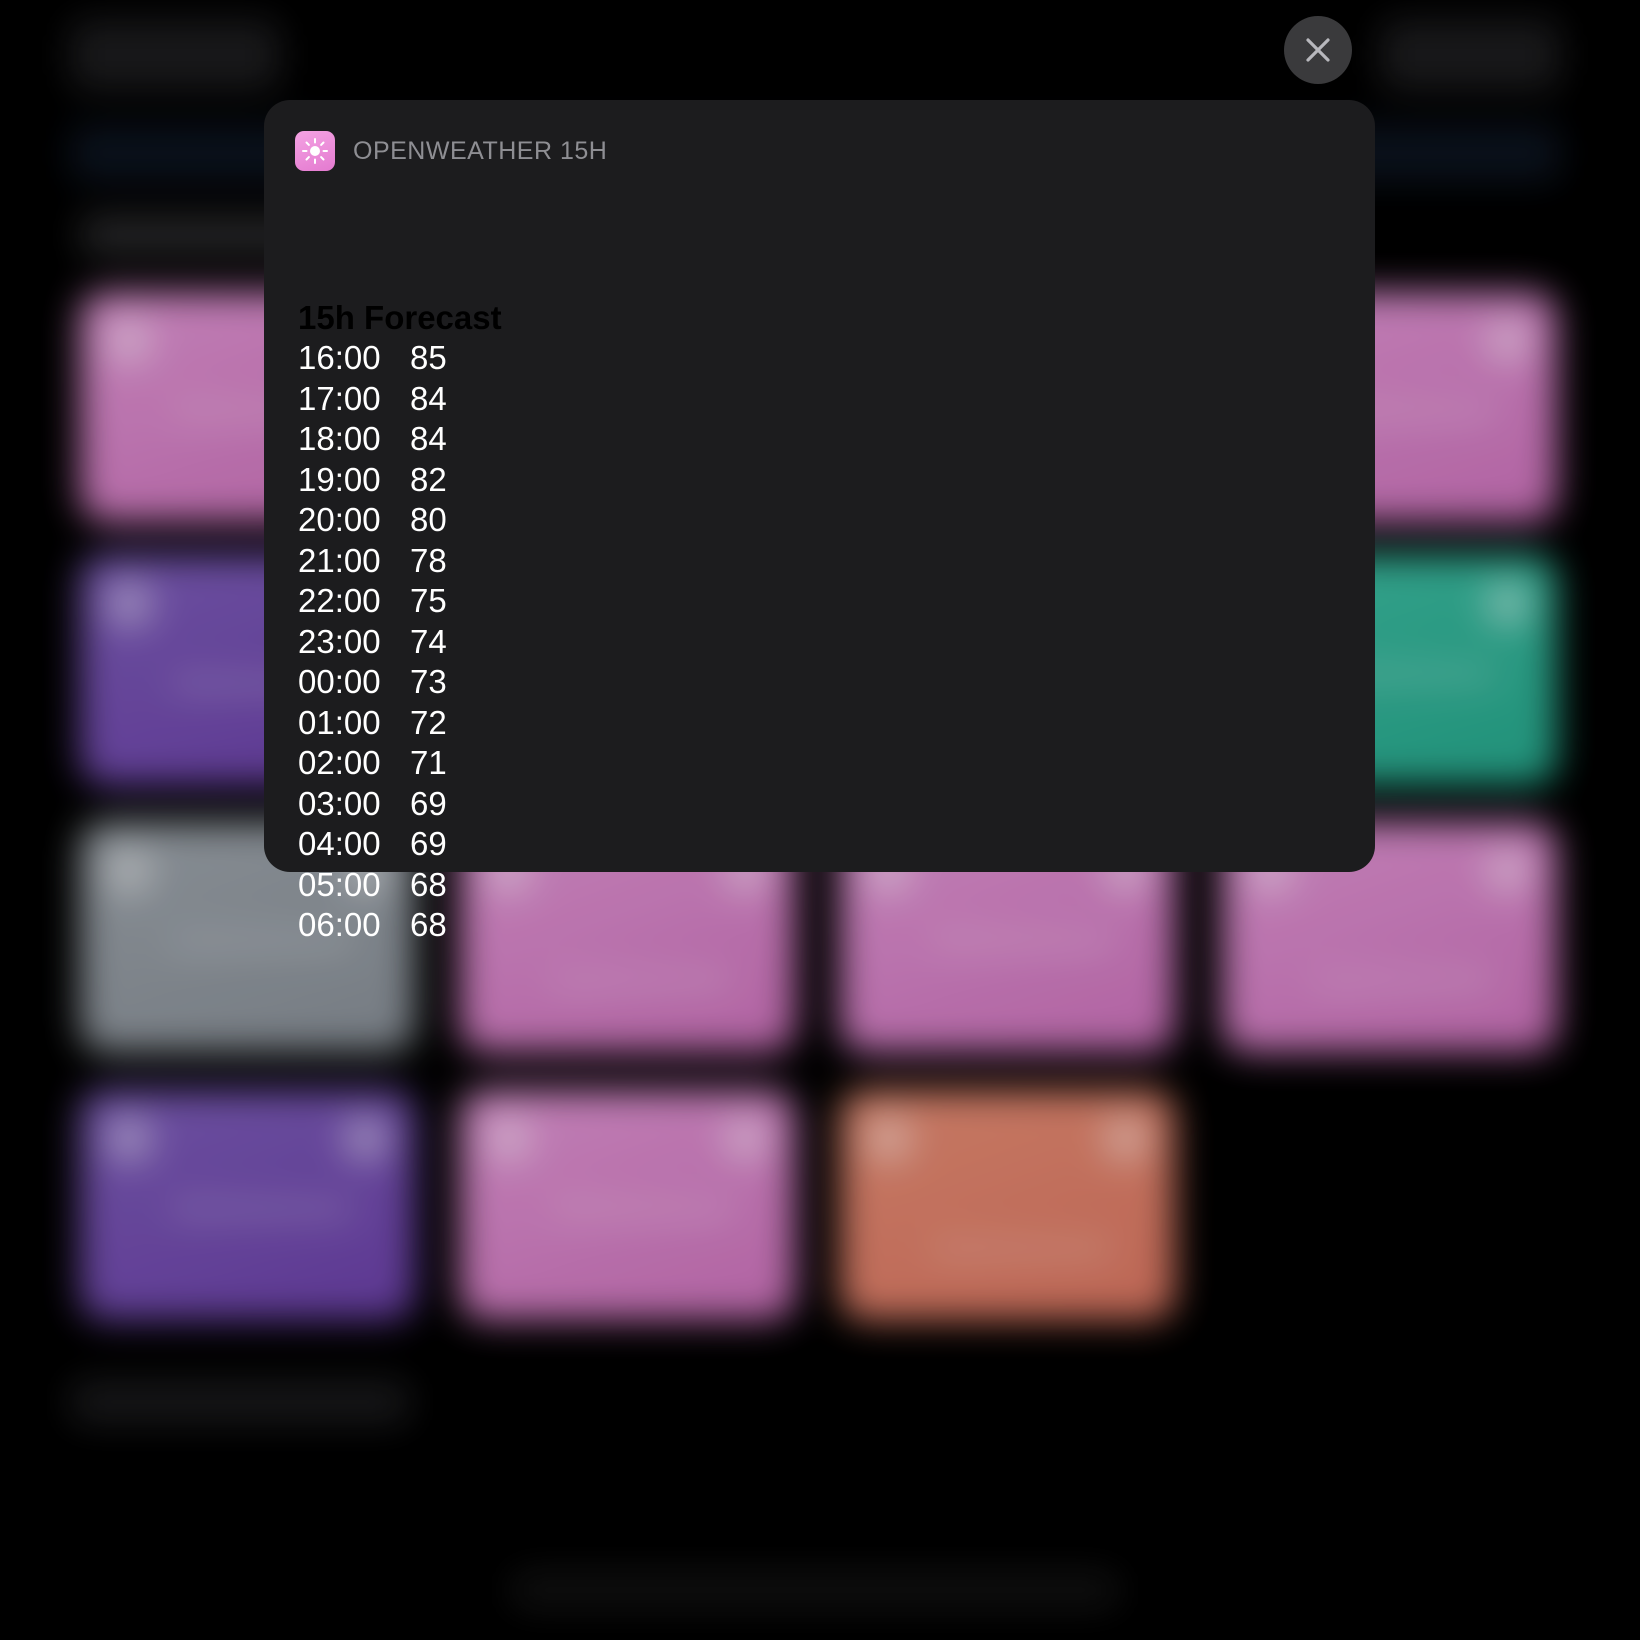 The height and width of the screenshot is (1640, 1640). I want to click on sun-icon, so click(315, 151).